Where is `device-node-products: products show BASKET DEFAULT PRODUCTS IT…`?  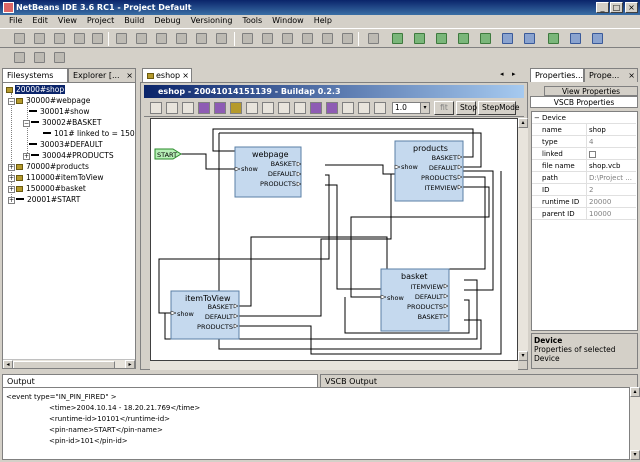
device-node-products: products show BASKET DEFAULT PRODUCTS IT… is located at coordinates (429, 171).